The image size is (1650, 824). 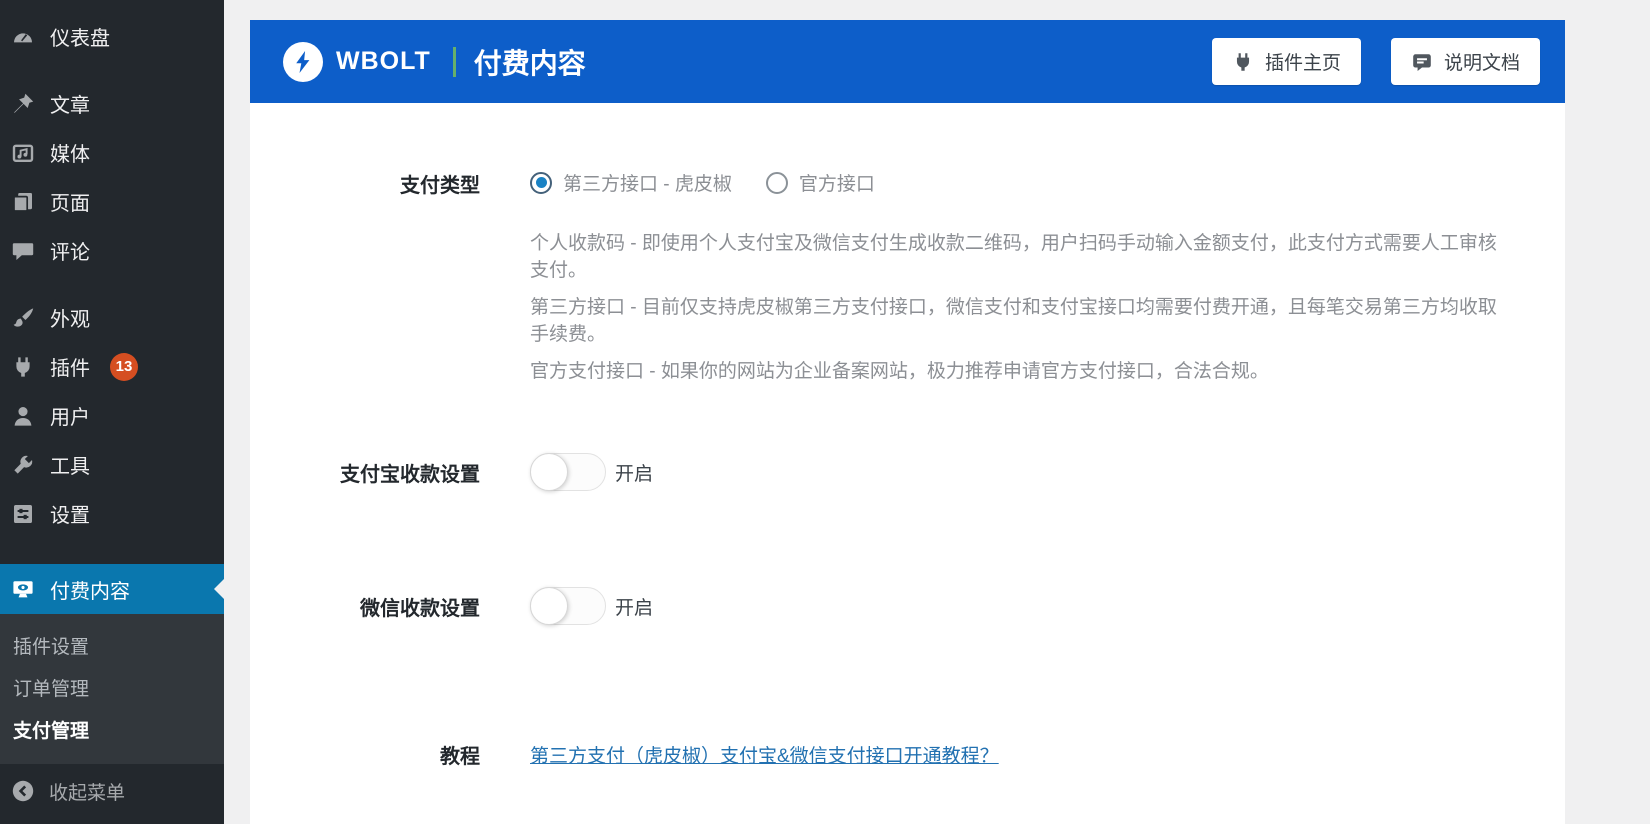 What do you see at coordinates (22, 513) in the screenshot?
I see `sliders-icon` at bounding box center [22, 513].